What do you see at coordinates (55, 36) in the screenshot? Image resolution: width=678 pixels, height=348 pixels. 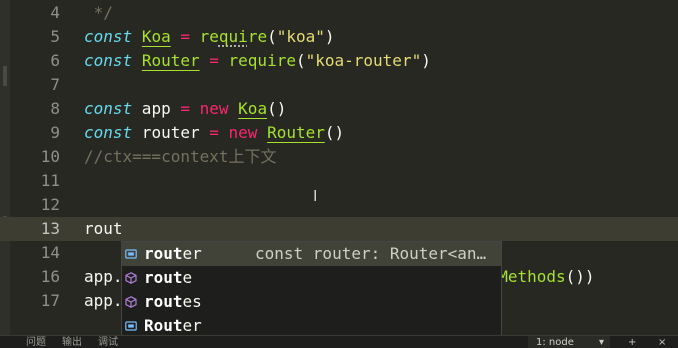 I see `line-number: 5` at bounding box center [55, 36].